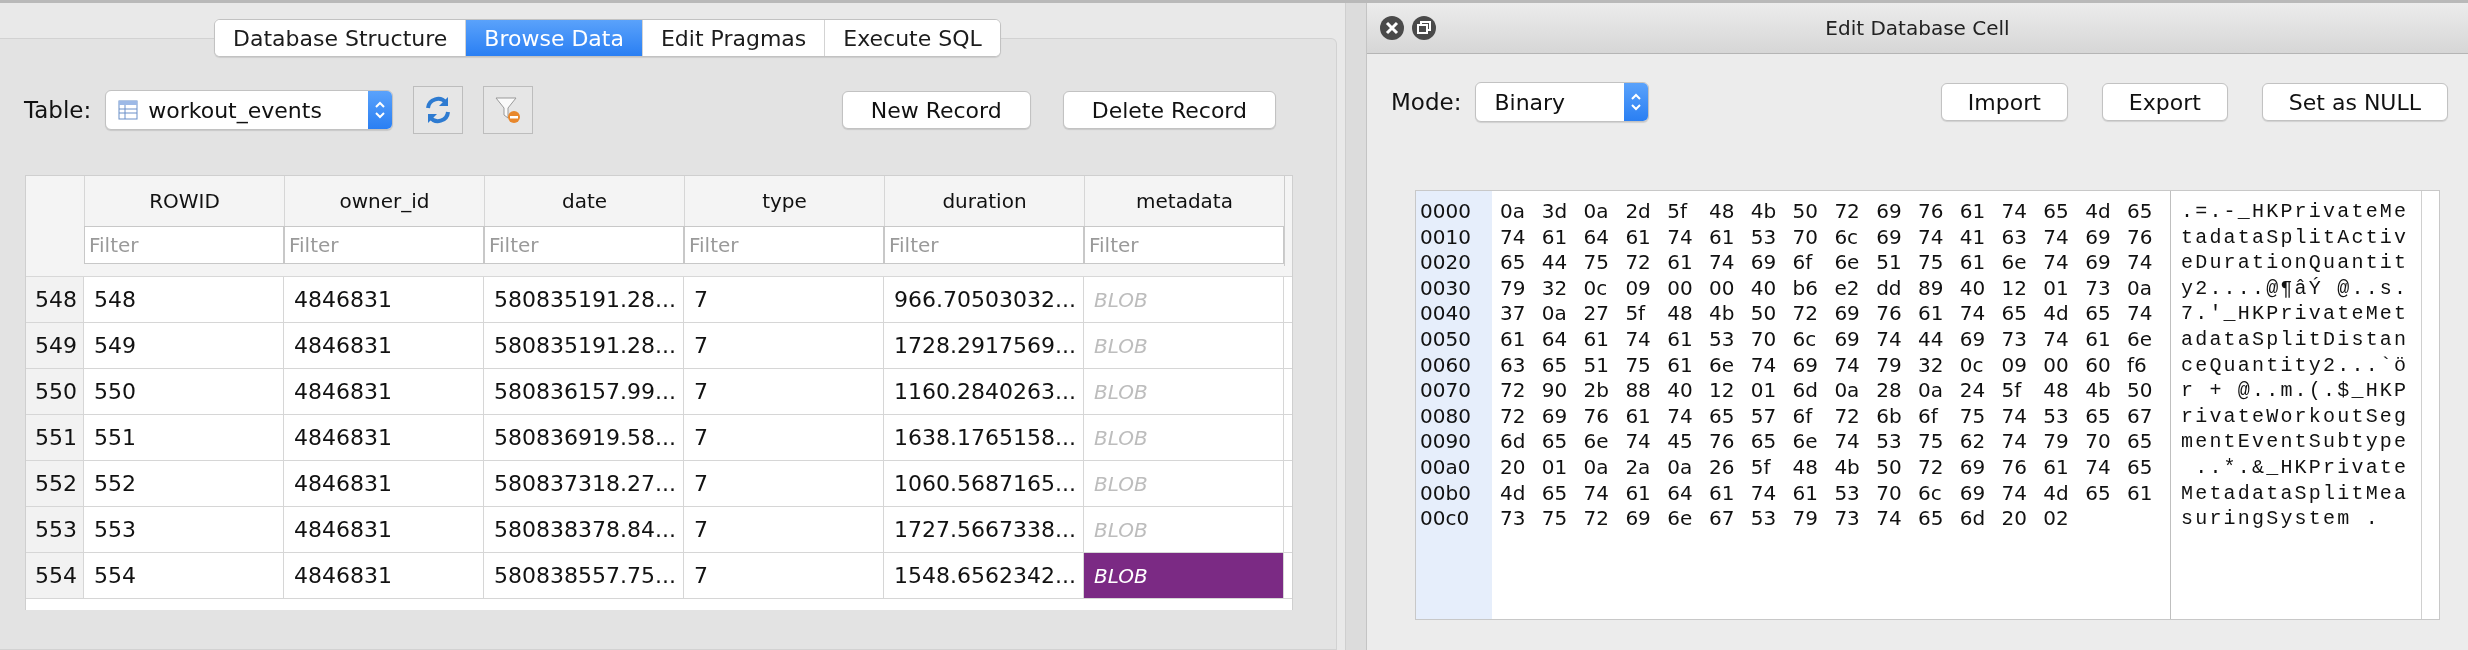  Describe the element at coordinates (249, 110) in the screenshot. I see `table-select: workout_events` at that location.